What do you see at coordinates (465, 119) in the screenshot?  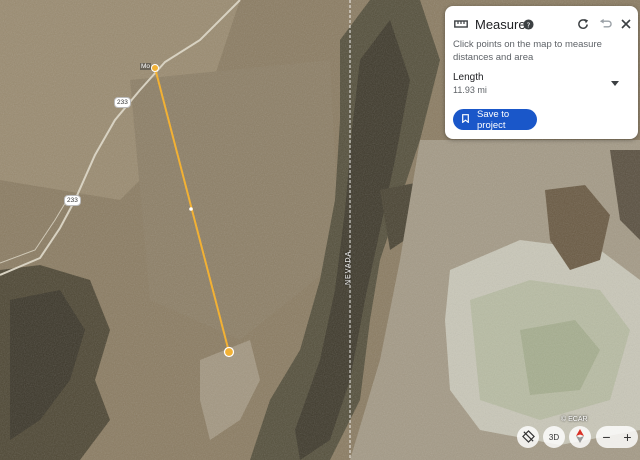 I see `bookmark-icon` at bounding box center [465, 119].